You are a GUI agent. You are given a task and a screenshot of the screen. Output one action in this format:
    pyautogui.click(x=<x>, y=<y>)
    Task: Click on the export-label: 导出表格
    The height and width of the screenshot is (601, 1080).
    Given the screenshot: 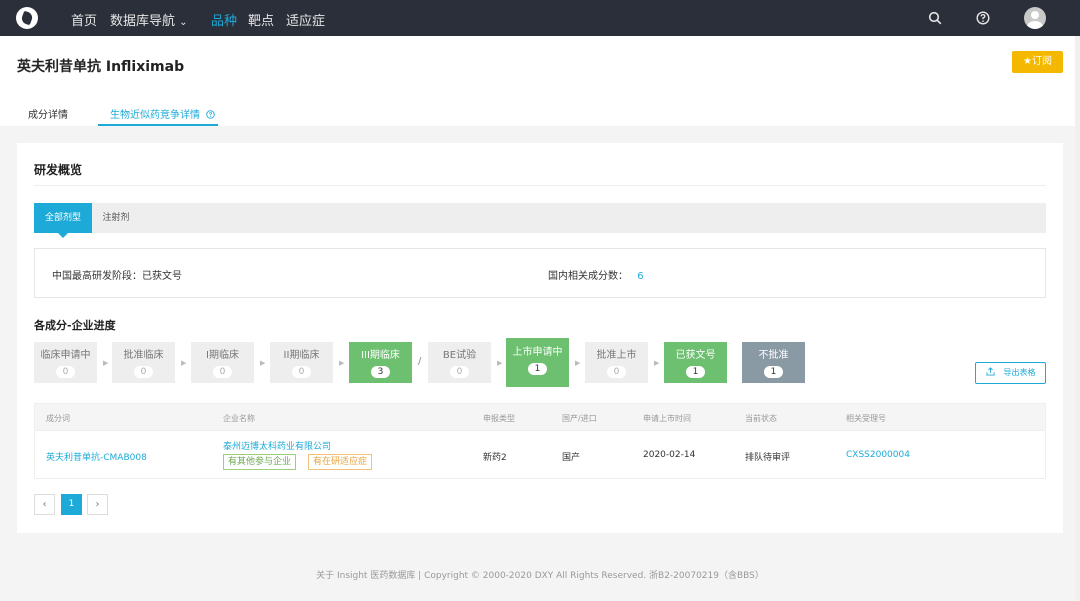 What is the action you would take?
    pyautogui.click(x=1019, y=372)
    